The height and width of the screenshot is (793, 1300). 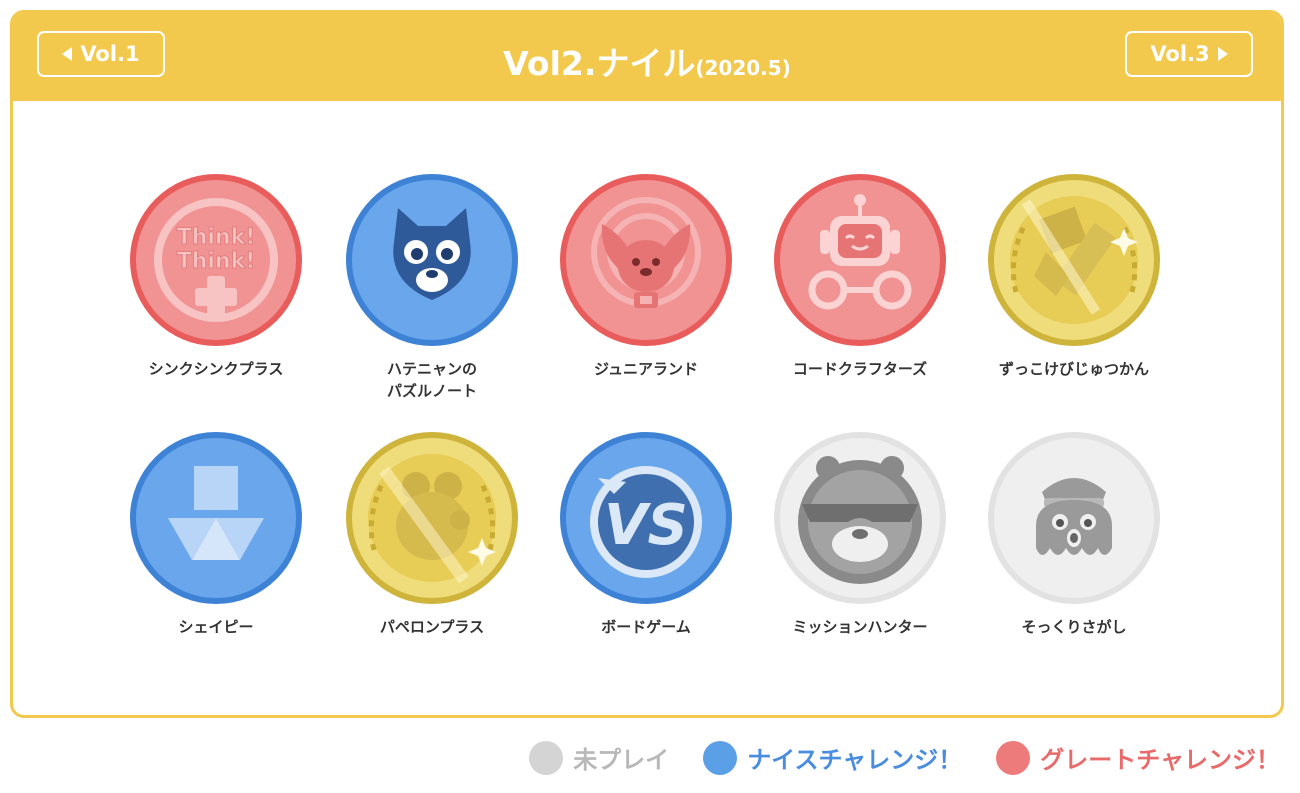 What do you see at coordinates (1074, 627) in the screenshot?
I see `medal-label: そっくりさがし` at bounding box center [1074, 627].